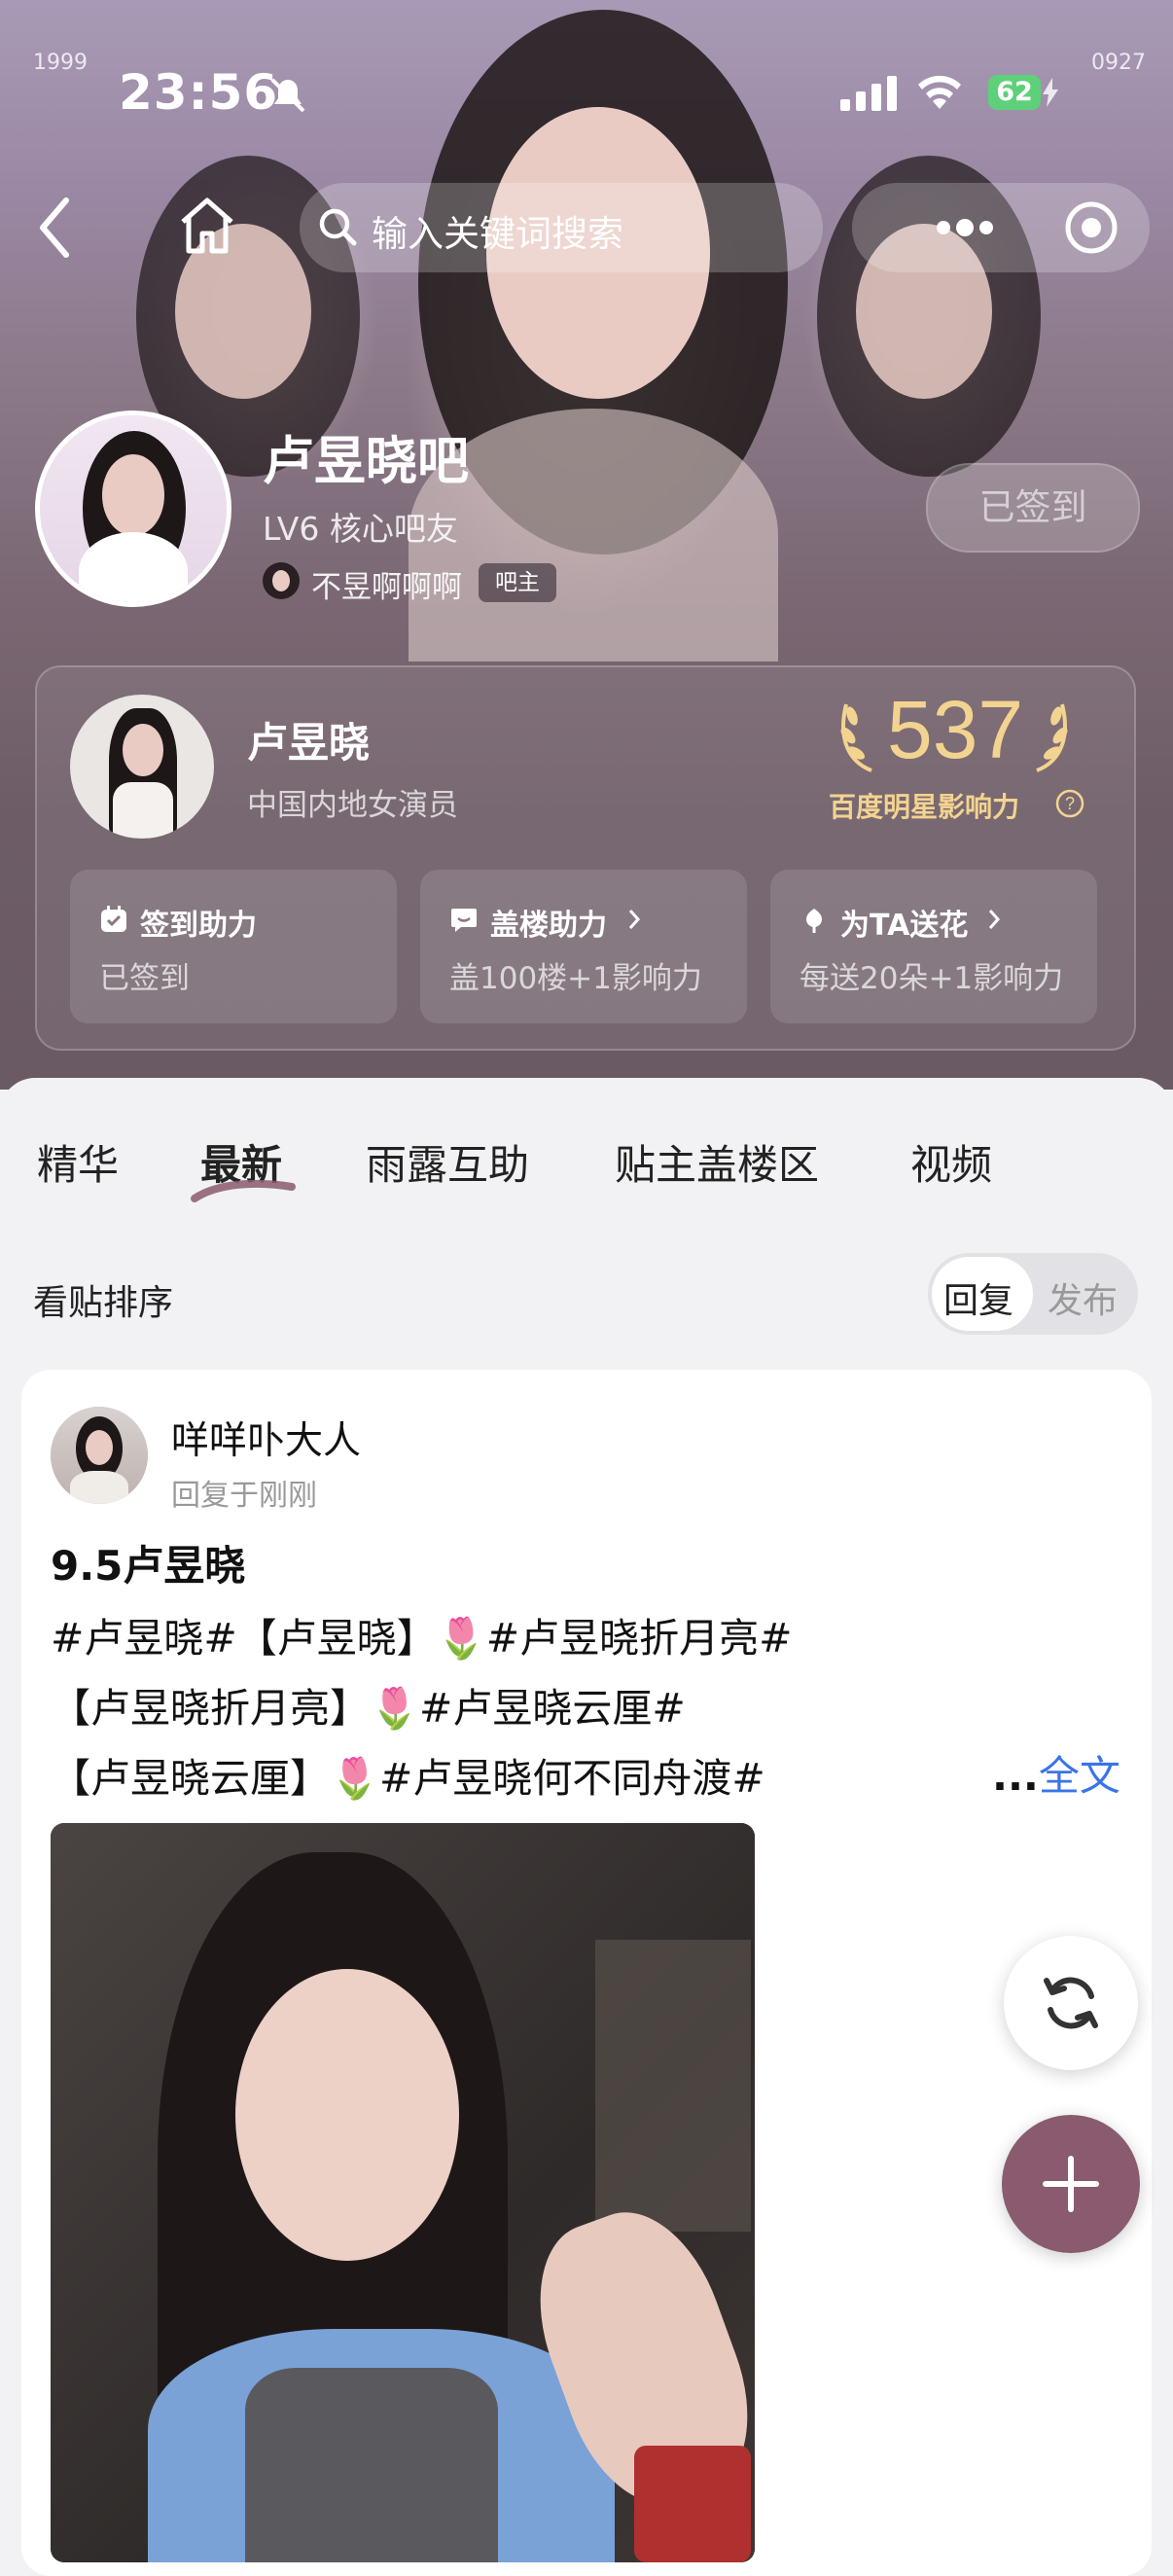  Describe the element at coordinates (244, 1496) in the screenshot. I see `post-time: 回复于刚刚` at that location.